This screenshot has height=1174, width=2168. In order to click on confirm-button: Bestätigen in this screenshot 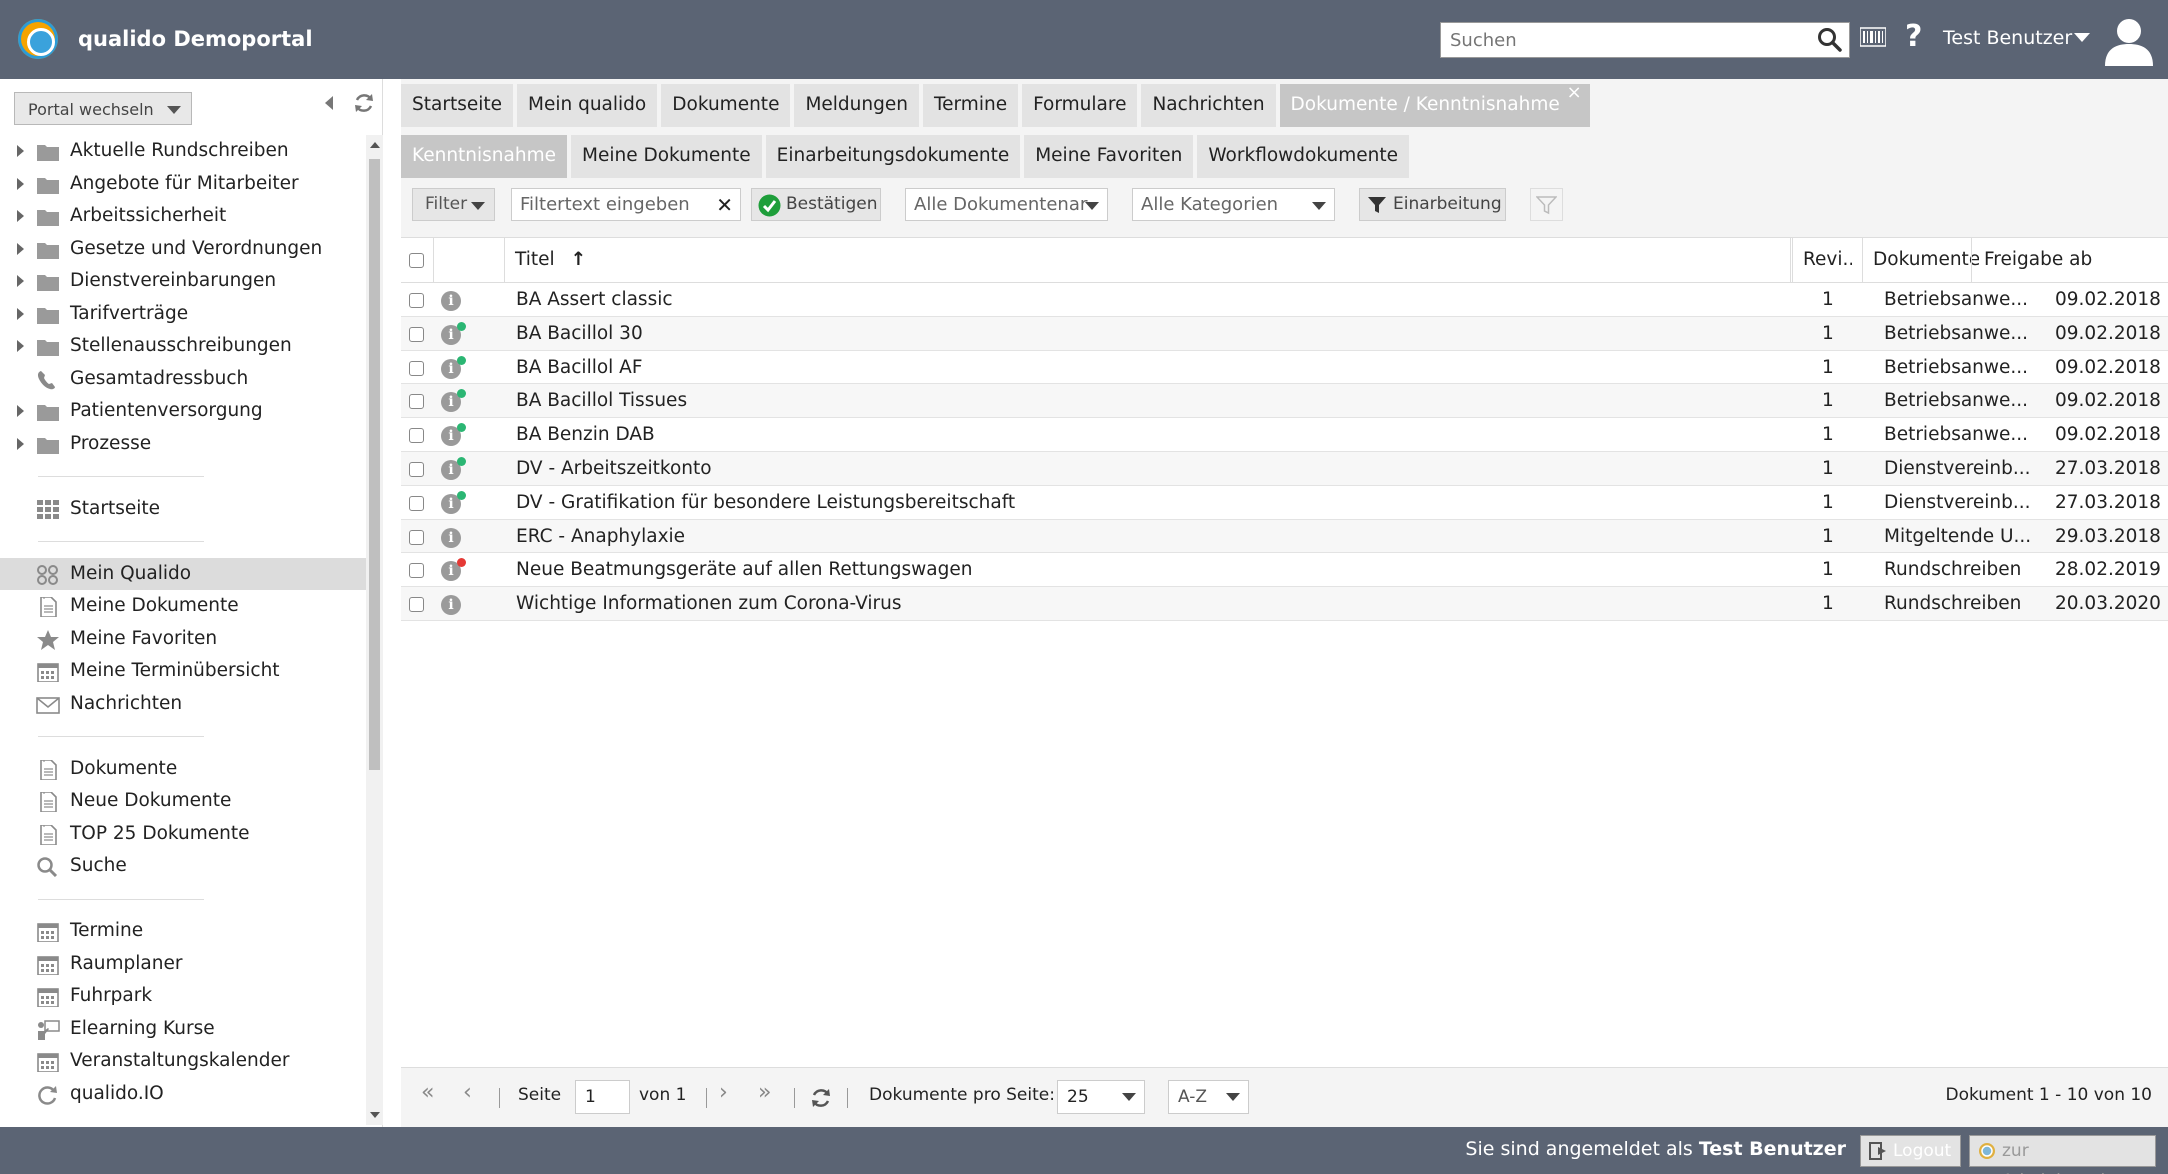, I will do `click(816, 204)`.